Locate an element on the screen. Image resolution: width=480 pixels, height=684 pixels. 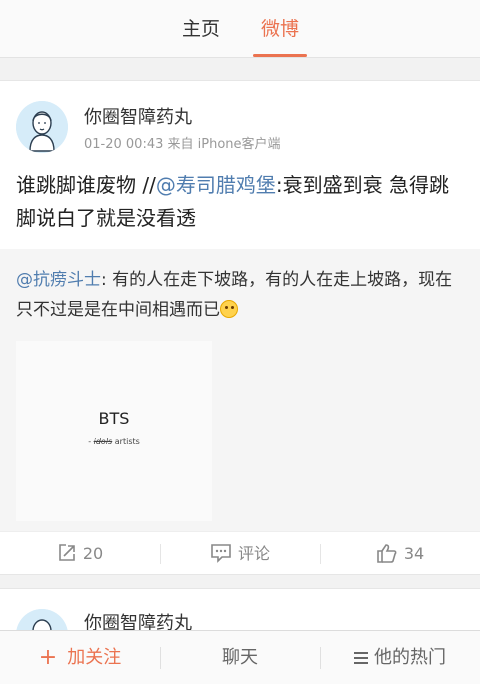
like-icon is located at coordinates (387, 553).